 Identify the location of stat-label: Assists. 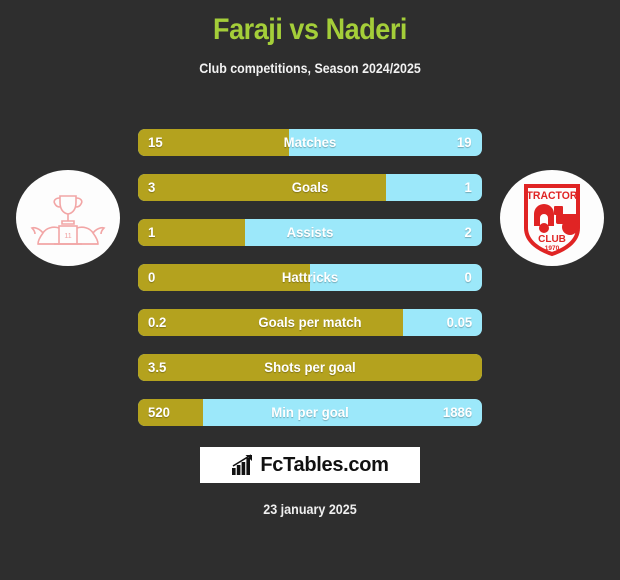
(310, 232).